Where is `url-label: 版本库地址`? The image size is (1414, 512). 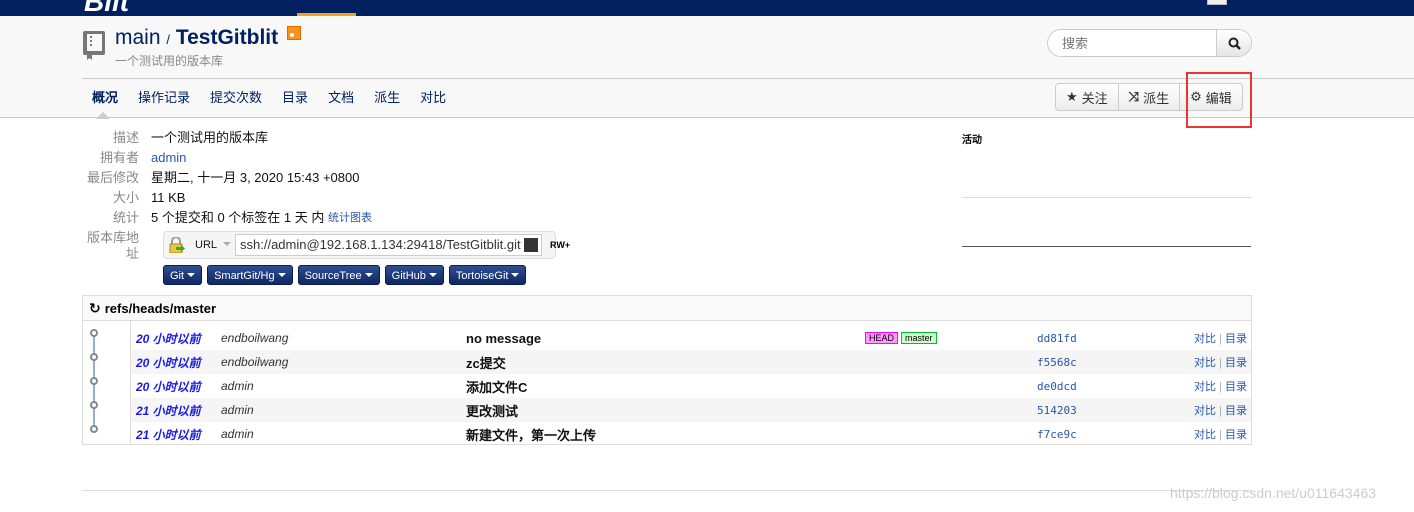
url-label: 版本库地址 is located at coordinates (112, 245).